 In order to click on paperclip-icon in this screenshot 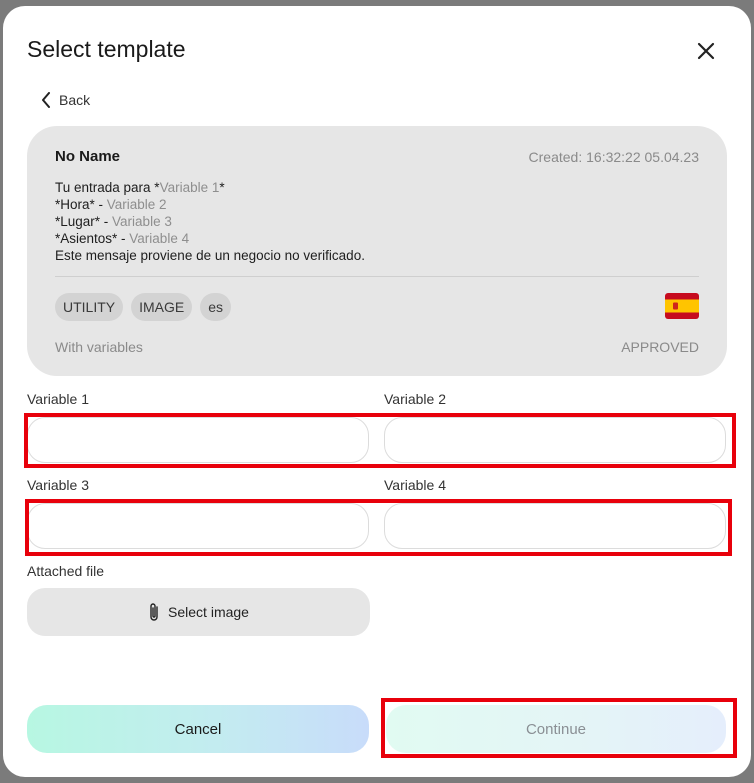, I will do `click(154, 612)`.